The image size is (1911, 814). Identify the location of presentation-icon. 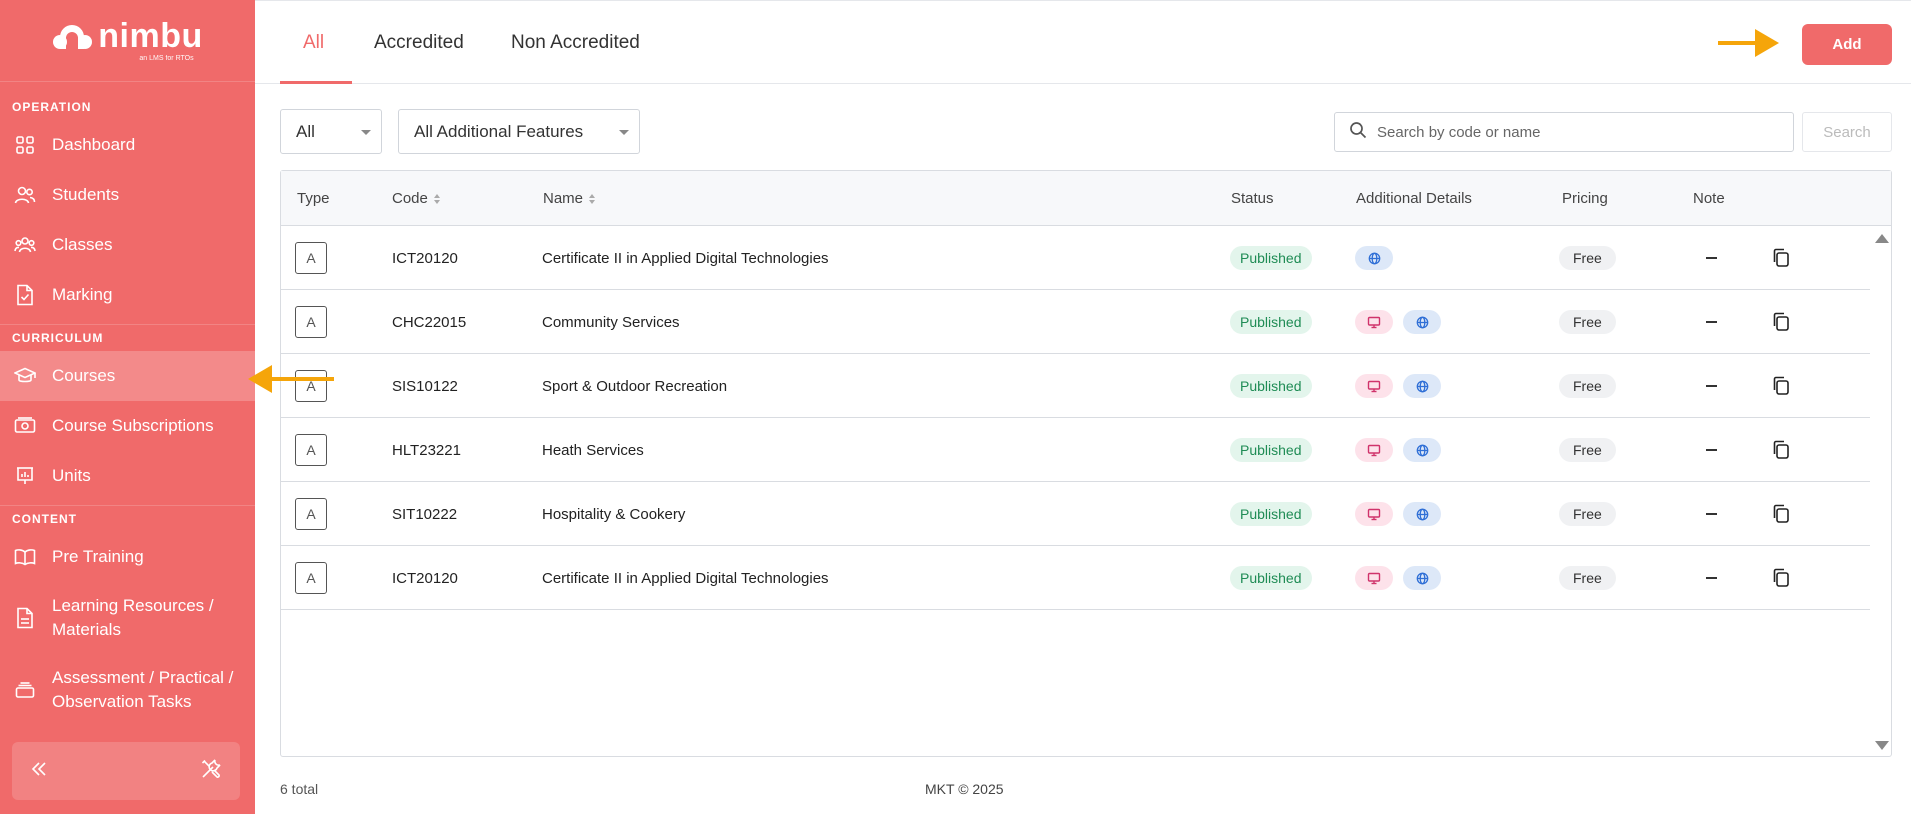
(25, 476).